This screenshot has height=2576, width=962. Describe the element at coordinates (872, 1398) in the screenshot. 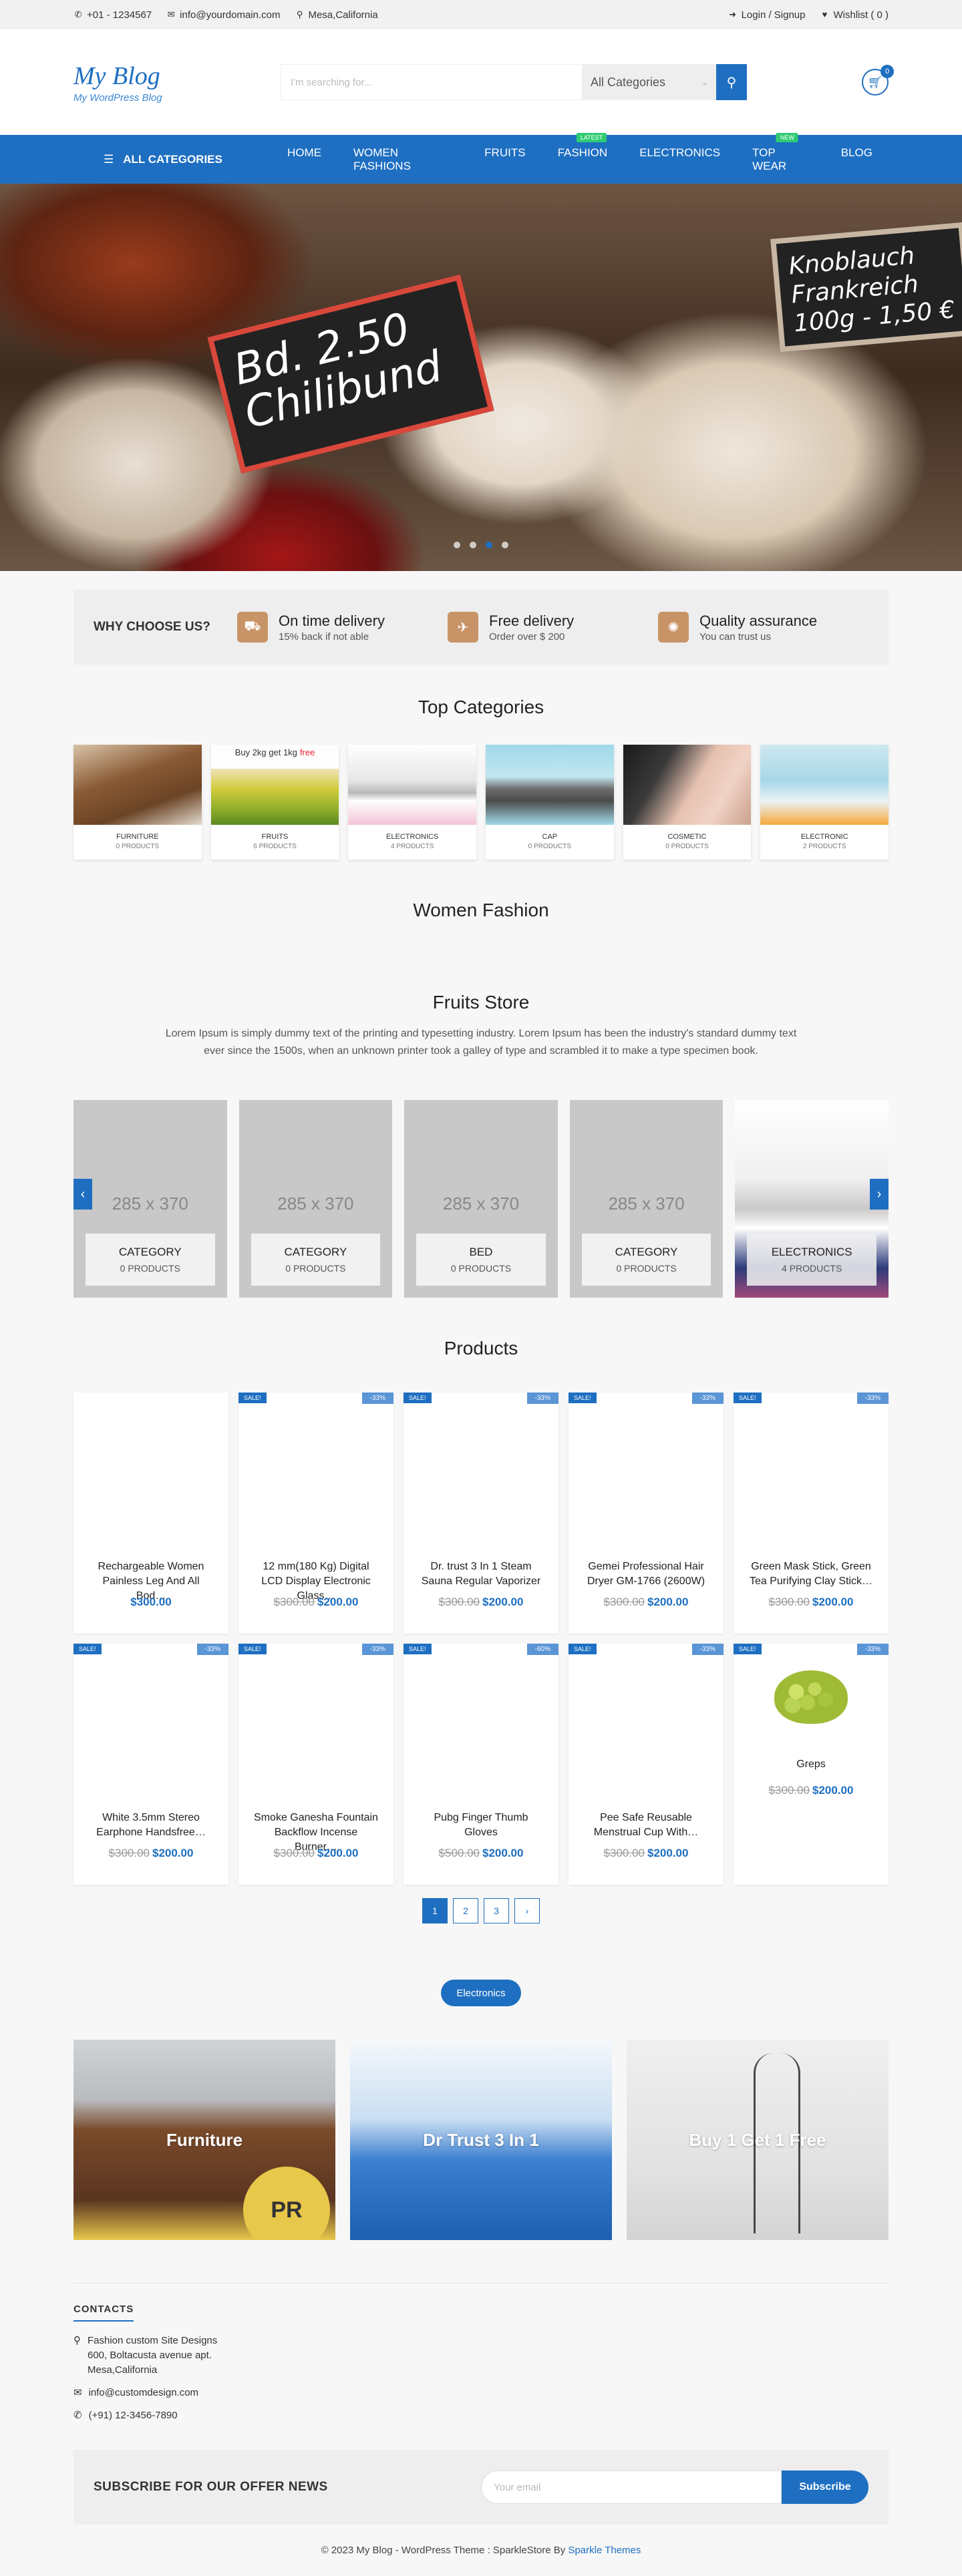

I see `discount-badge: -33%` at that location.